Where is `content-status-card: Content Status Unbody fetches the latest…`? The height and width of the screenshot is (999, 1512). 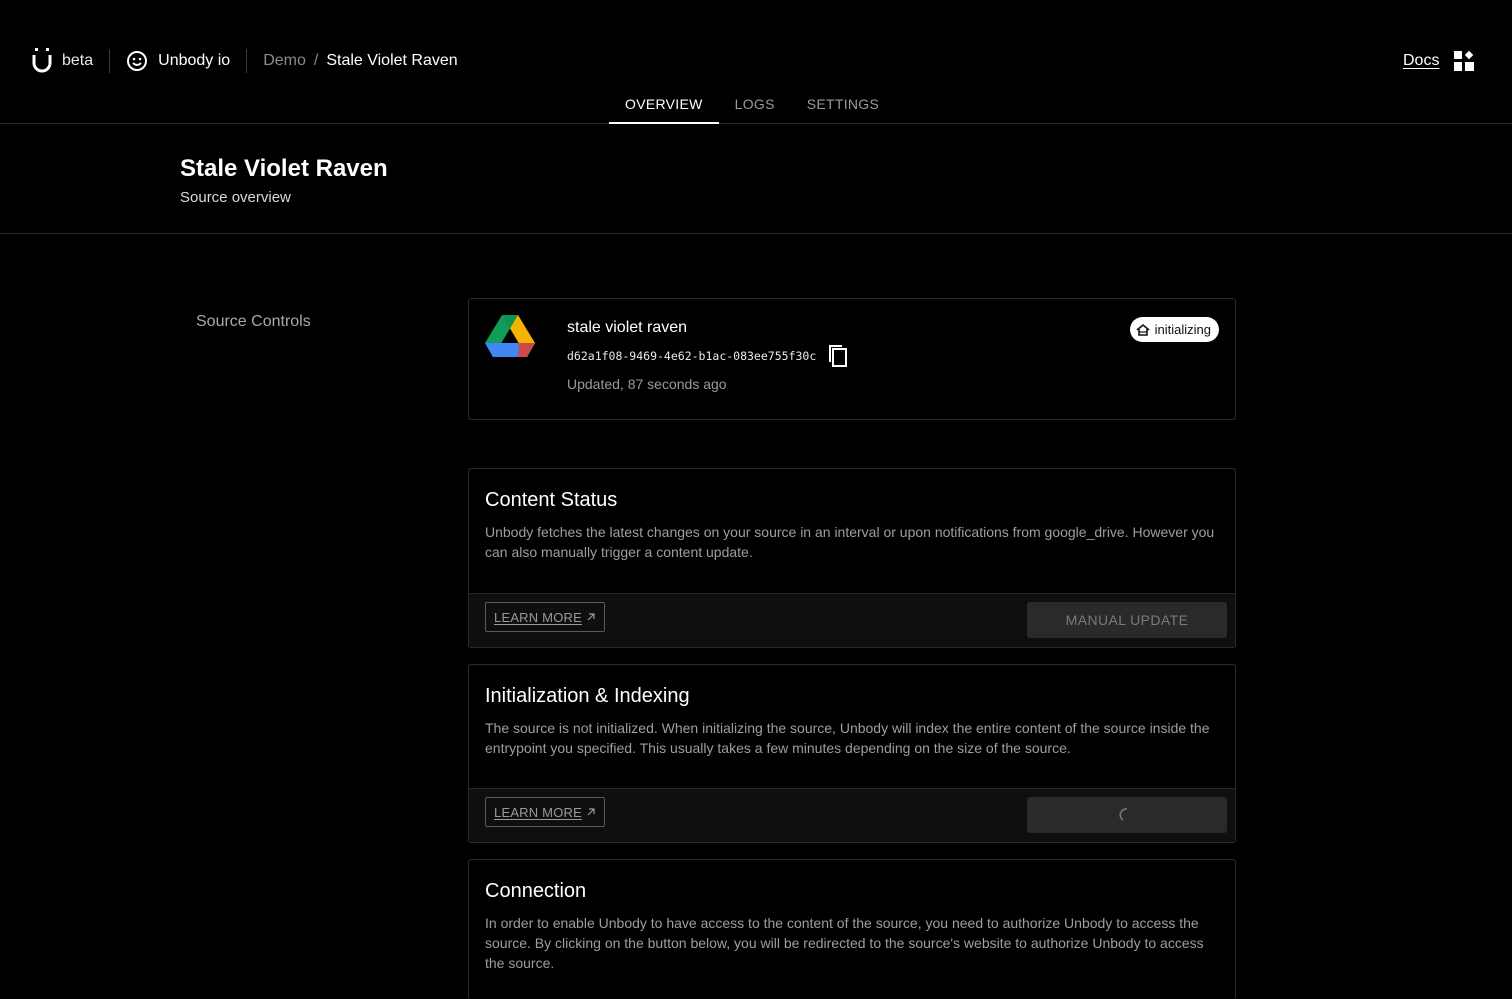 content-status-card: Content Status Unbody fetches the latest… is located at coordinates (852, 558).